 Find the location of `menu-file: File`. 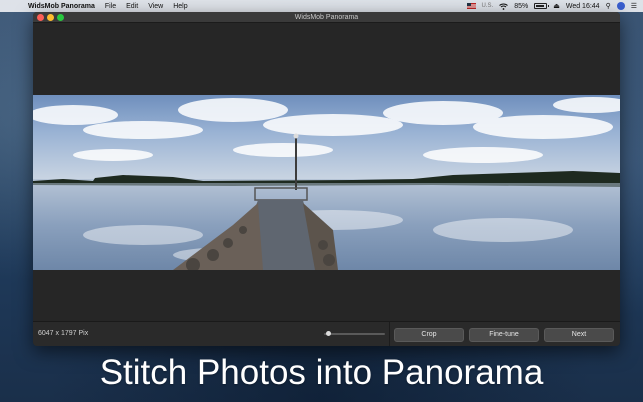

menu-file: File is located at coordinates (110, 6).